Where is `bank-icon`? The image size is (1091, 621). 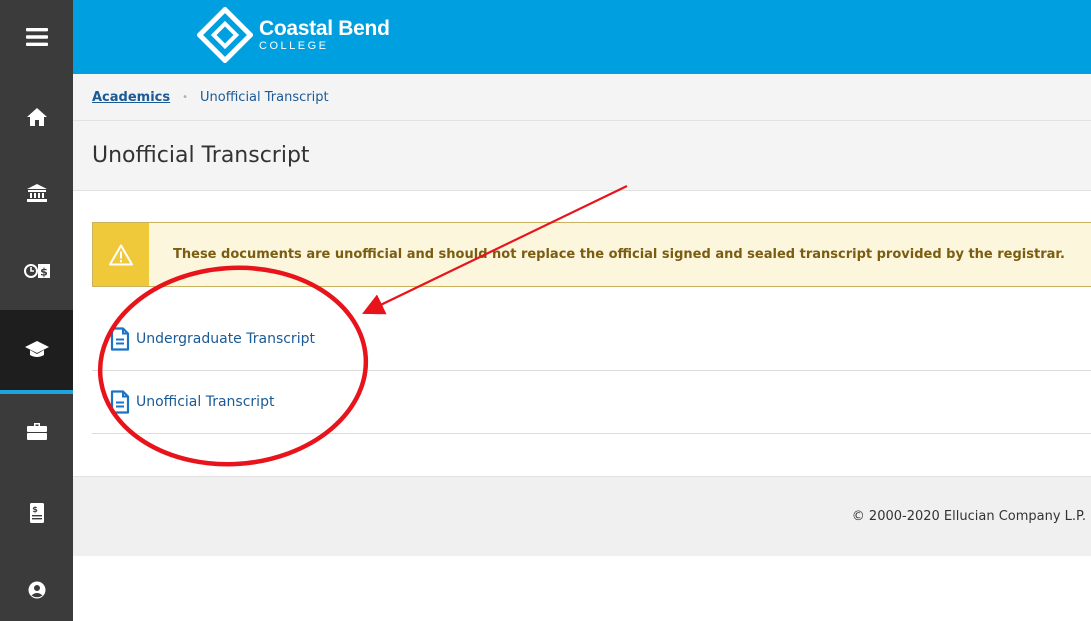 bank-icon is located at coordinates (36, 193).